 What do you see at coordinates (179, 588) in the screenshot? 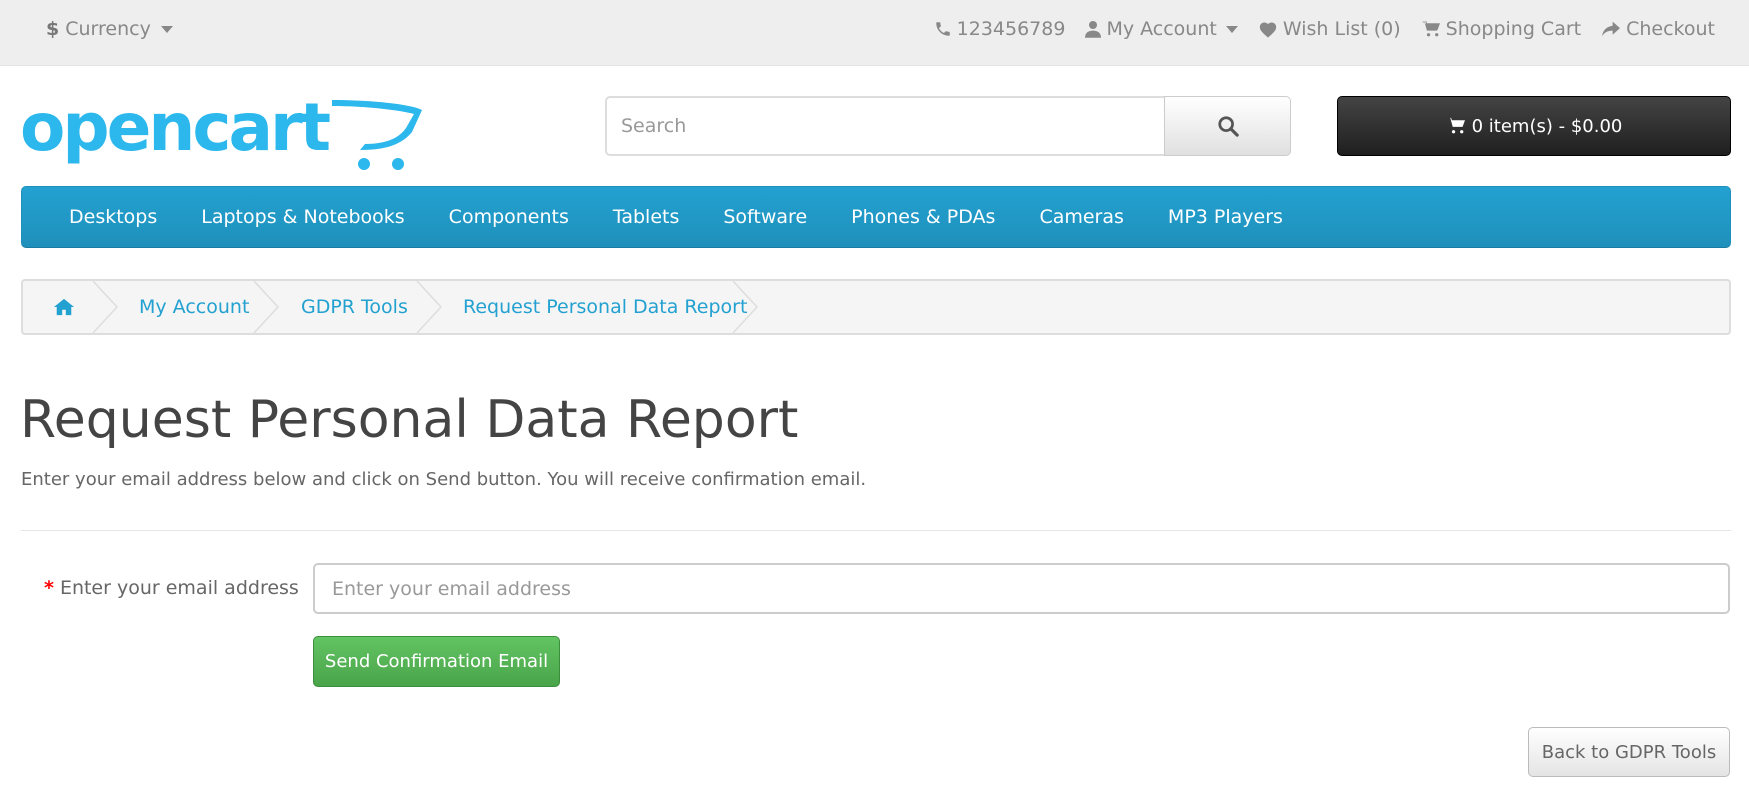
I see `email-label-text: Enter your email address` at bounding box center [179, 588].